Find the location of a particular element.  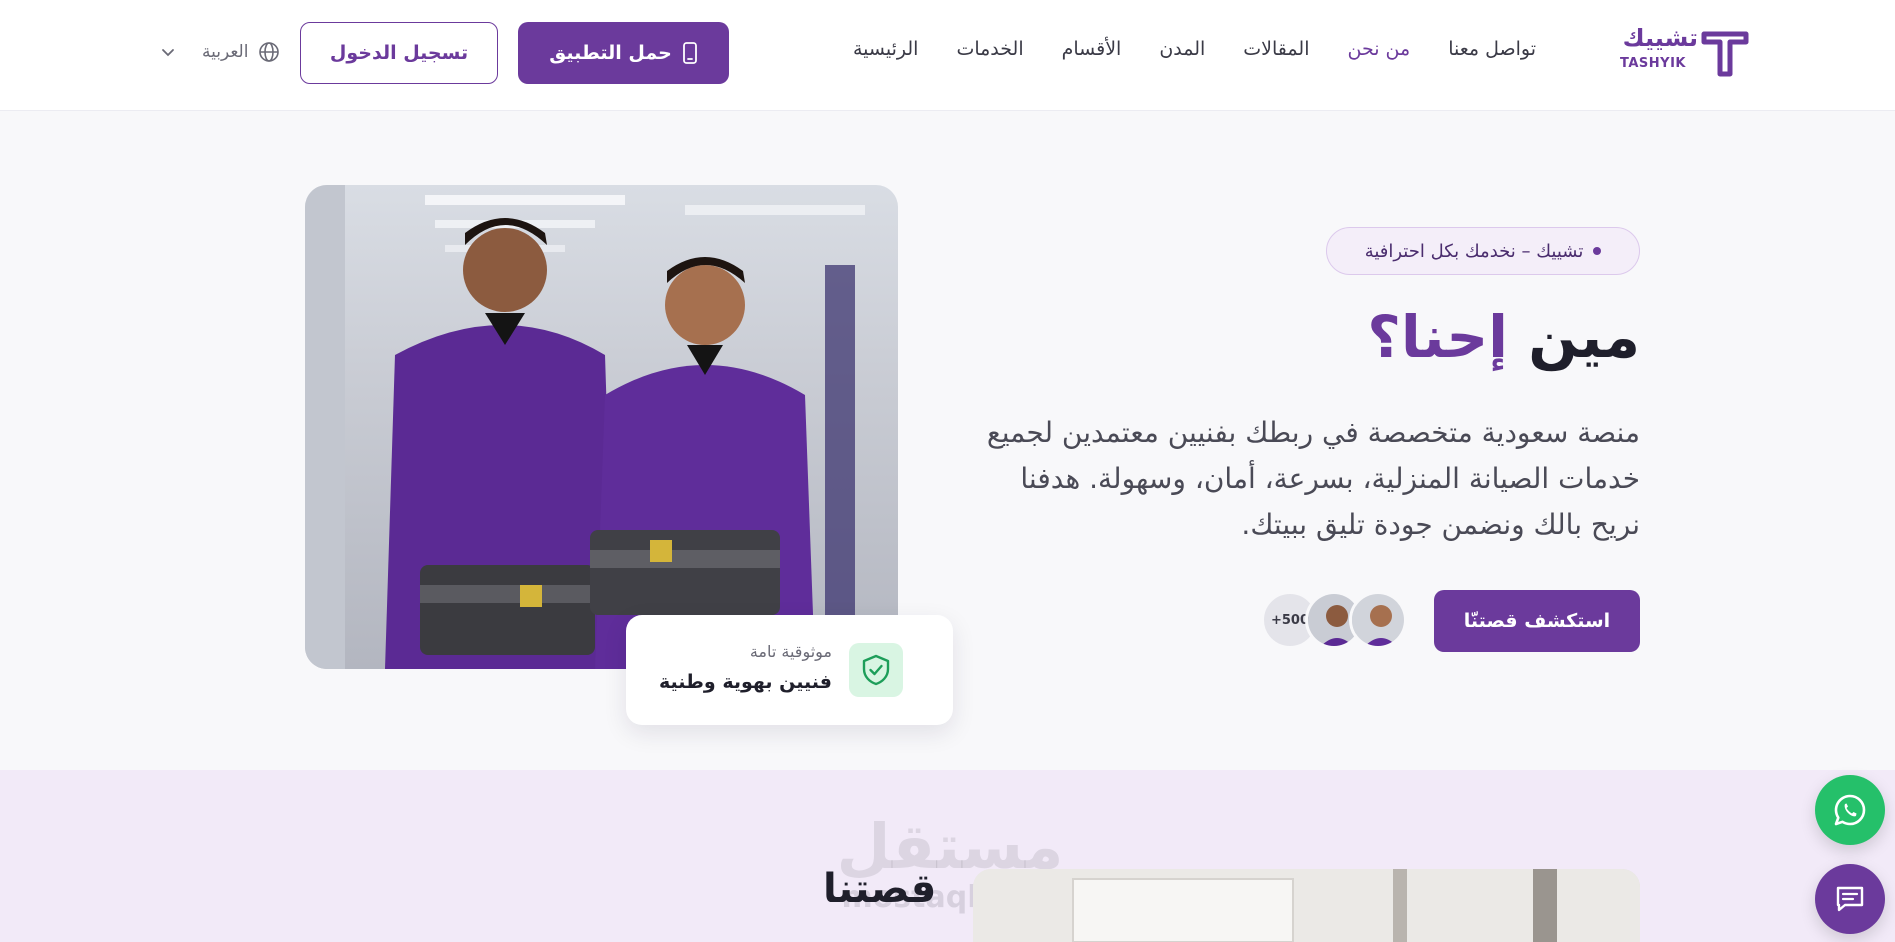

hero-title: مين إحنا؟ is located at coordinates (1503, 337).